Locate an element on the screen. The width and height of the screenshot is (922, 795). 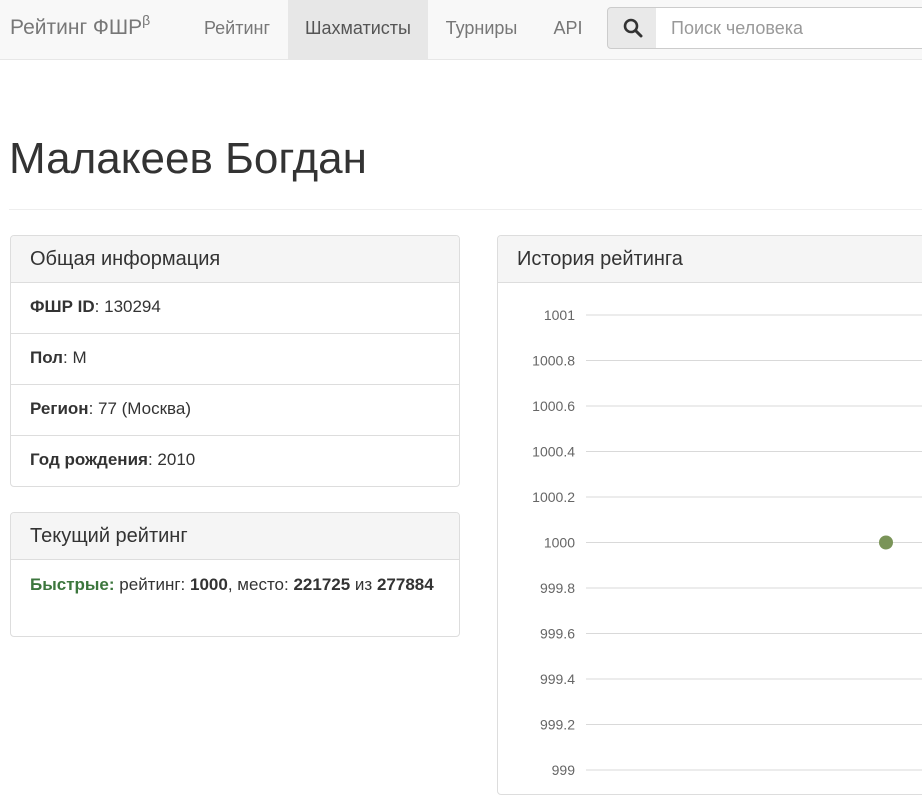
info-label-id: ФШР ID is located at coordinates (62, 306).